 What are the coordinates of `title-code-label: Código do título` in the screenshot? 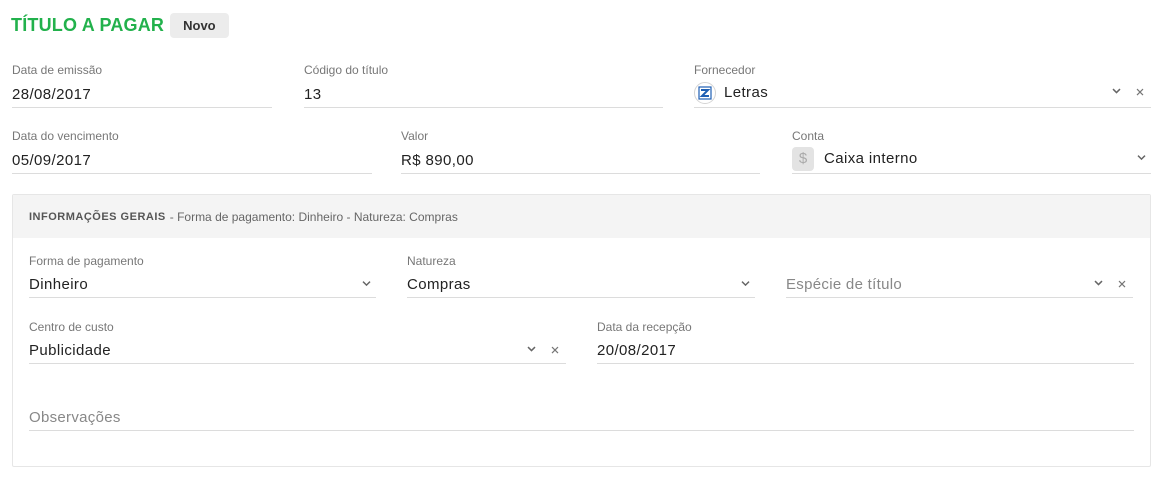 It's located at (346, 70).